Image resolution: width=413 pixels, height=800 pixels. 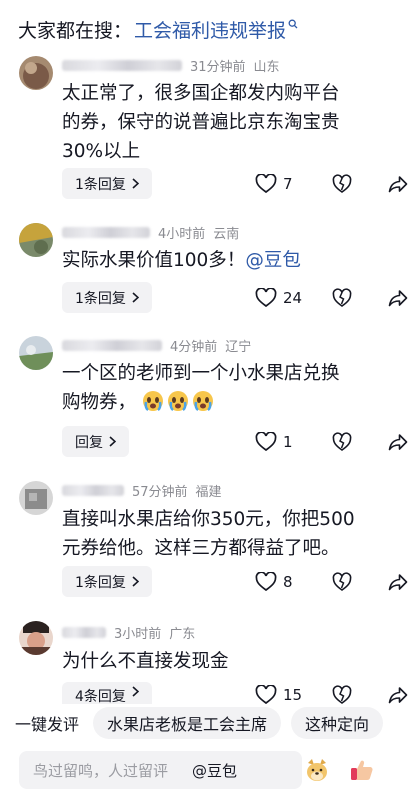 What do you see at coordinates (208, 492) in the screenshot?
I see `comment-location: 福建` at bounding box center [208, 492].